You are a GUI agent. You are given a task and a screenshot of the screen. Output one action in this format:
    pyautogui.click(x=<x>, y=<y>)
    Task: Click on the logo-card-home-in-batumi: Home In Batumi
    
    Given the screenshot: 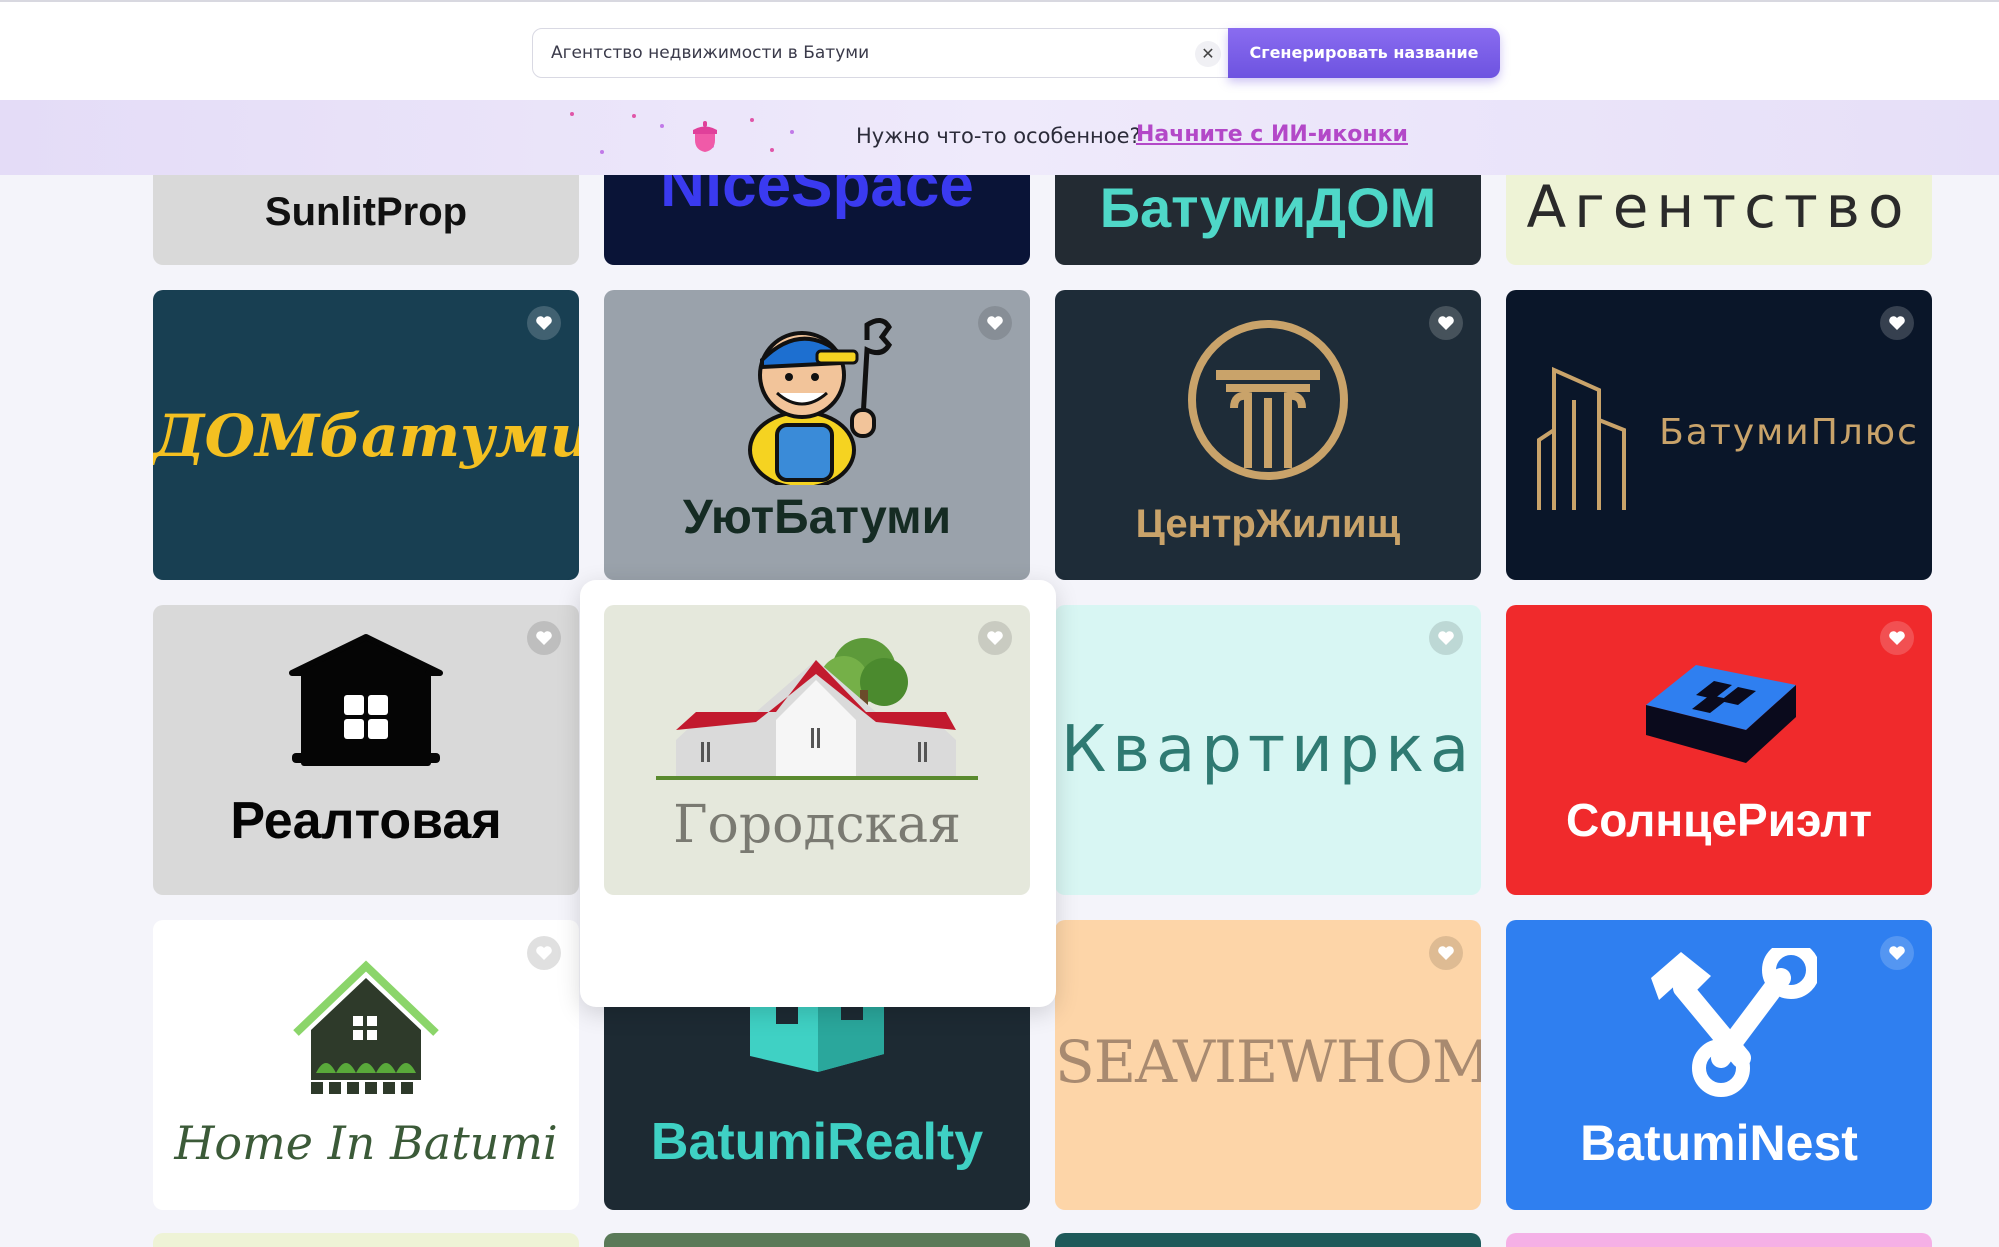 What is the action you would take?
    pyautogui.click(x=366, y=1065)
    